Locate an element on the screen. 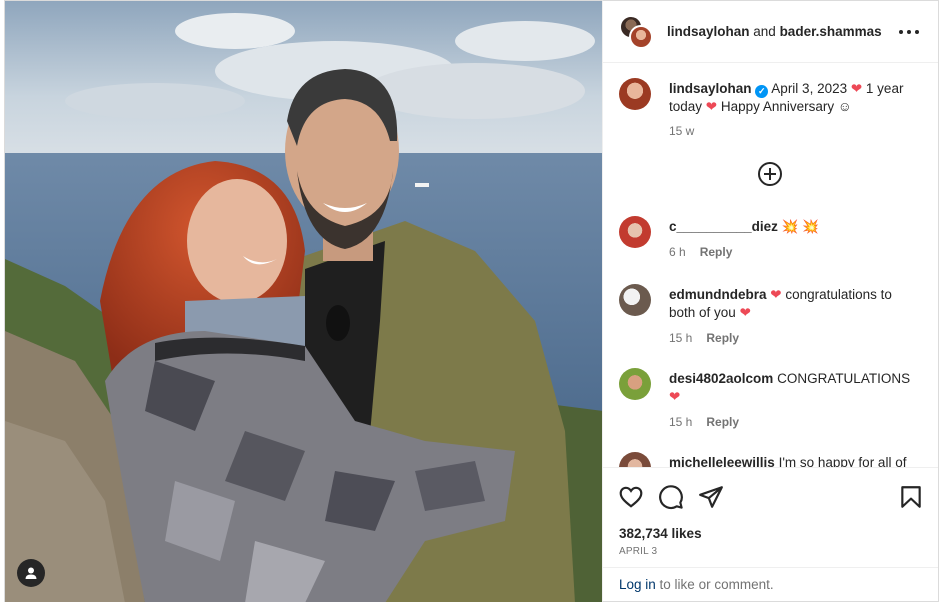 The width and height of the screenshot is (939, 602). login-prompt: Log in to like or comment. is located at coordinates (770, 584).